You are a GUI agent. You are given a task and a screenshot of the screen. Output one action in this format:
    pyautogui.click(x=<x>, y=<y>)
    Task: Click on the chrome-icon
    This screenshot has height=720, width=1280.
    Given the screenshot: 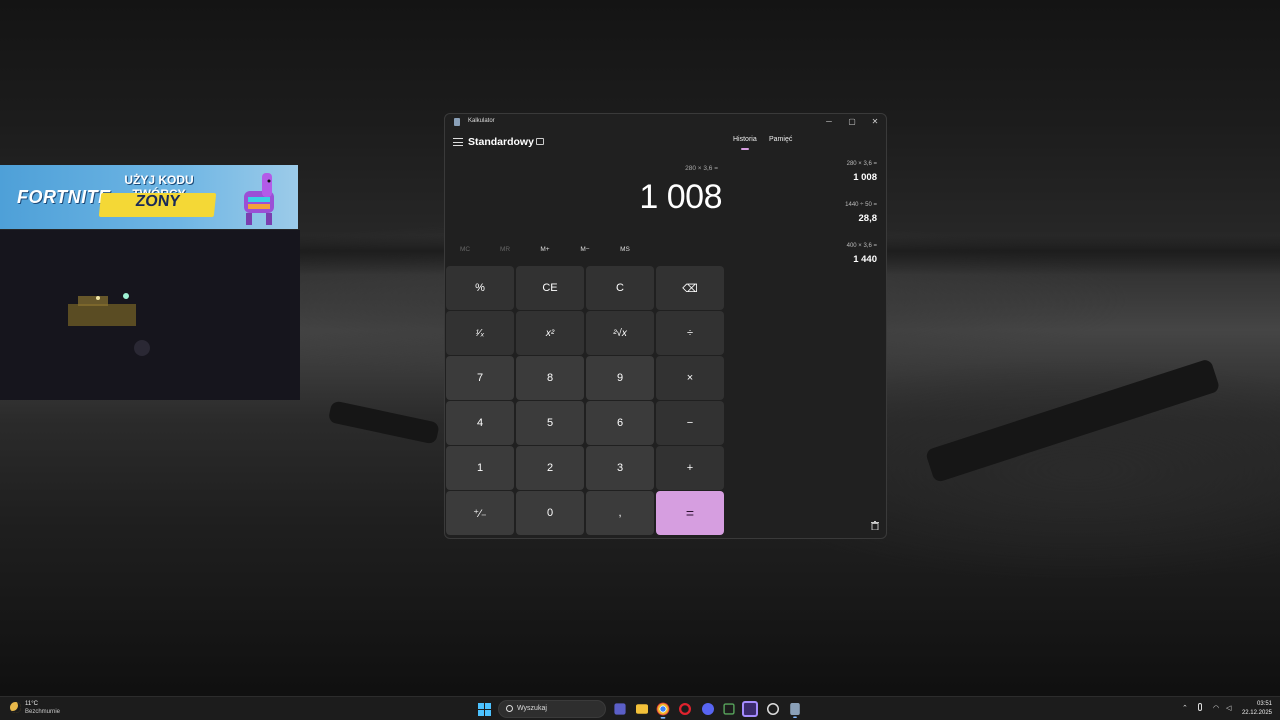 What is the action you would take?
    pyautogui.click(x=663, y=710)
    